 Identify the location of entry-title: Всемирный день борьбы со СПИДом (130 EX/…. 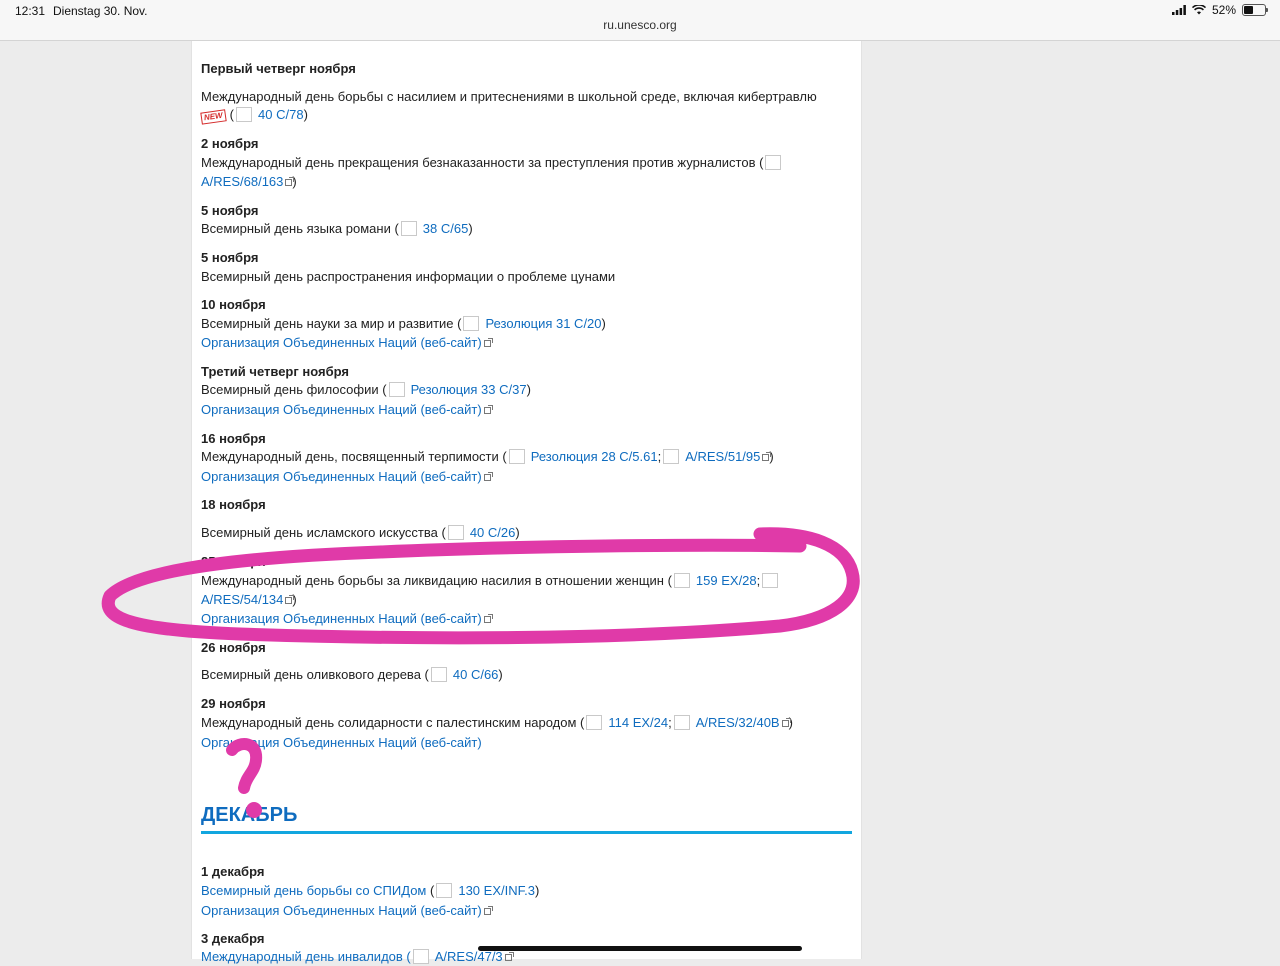
(370, 890).